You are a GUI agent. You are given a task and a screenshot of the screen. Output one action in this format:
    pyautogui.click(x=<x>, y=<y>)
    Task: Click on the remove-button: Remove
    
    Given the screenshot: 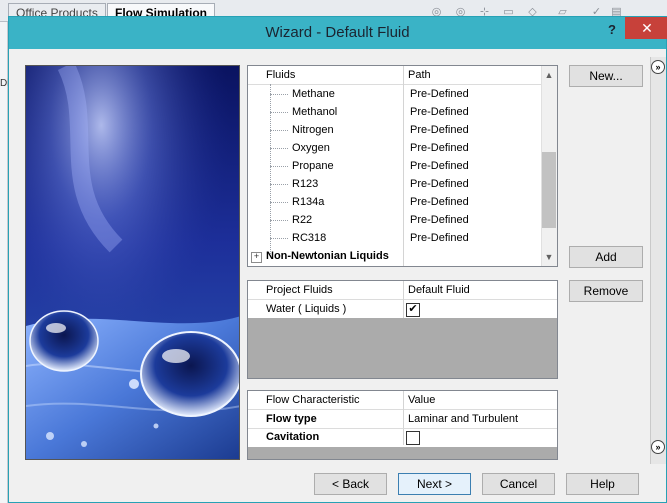 What is the action you would take?
    pyautogui.click(x=606, y=291)
    